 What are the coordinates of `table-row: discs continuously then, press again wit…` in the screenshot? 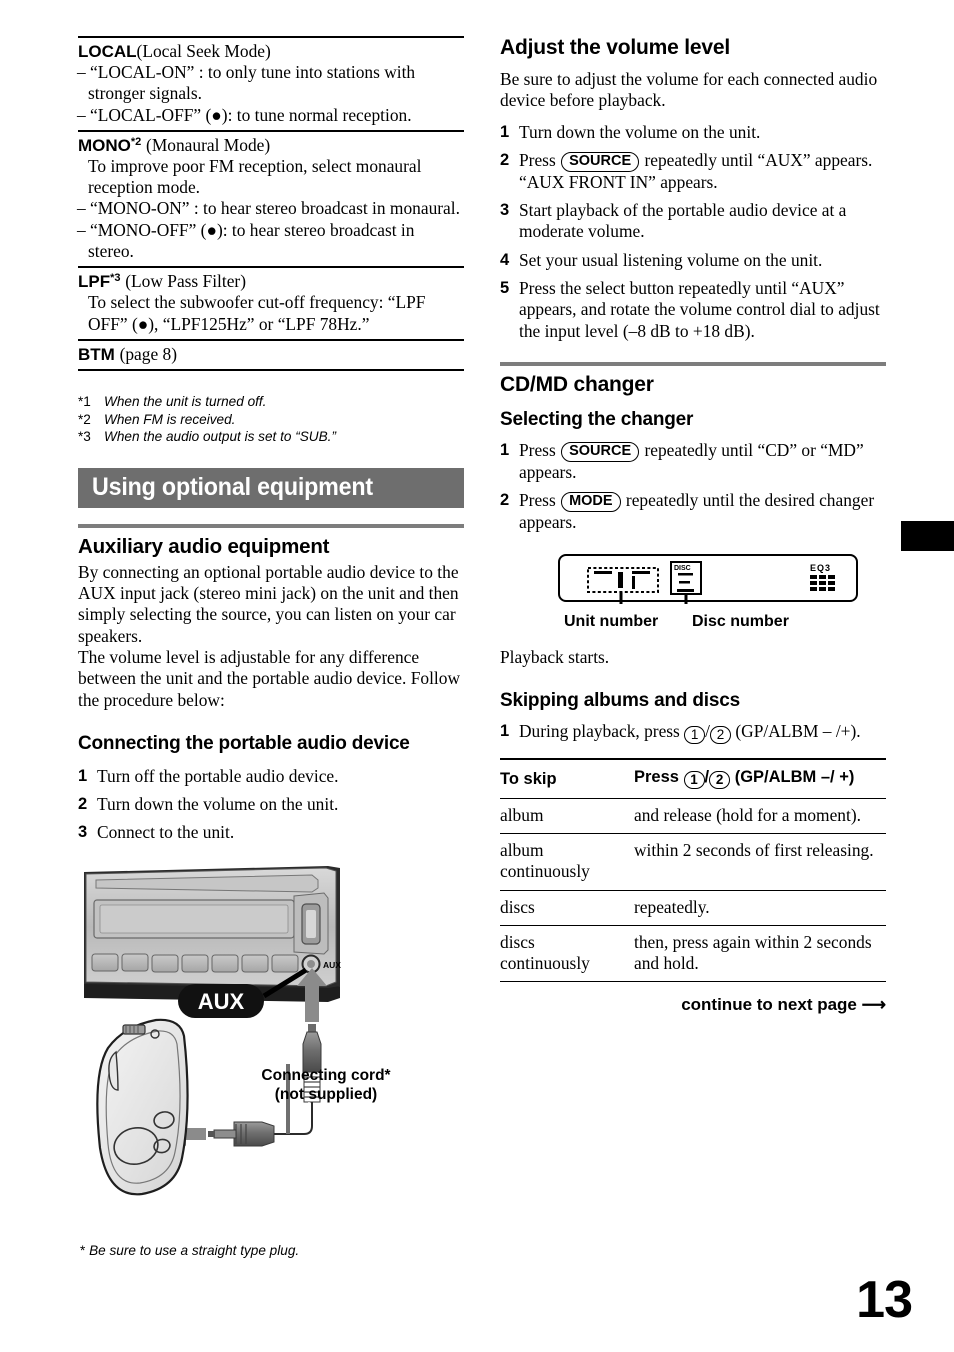 It's located at (693, 953).